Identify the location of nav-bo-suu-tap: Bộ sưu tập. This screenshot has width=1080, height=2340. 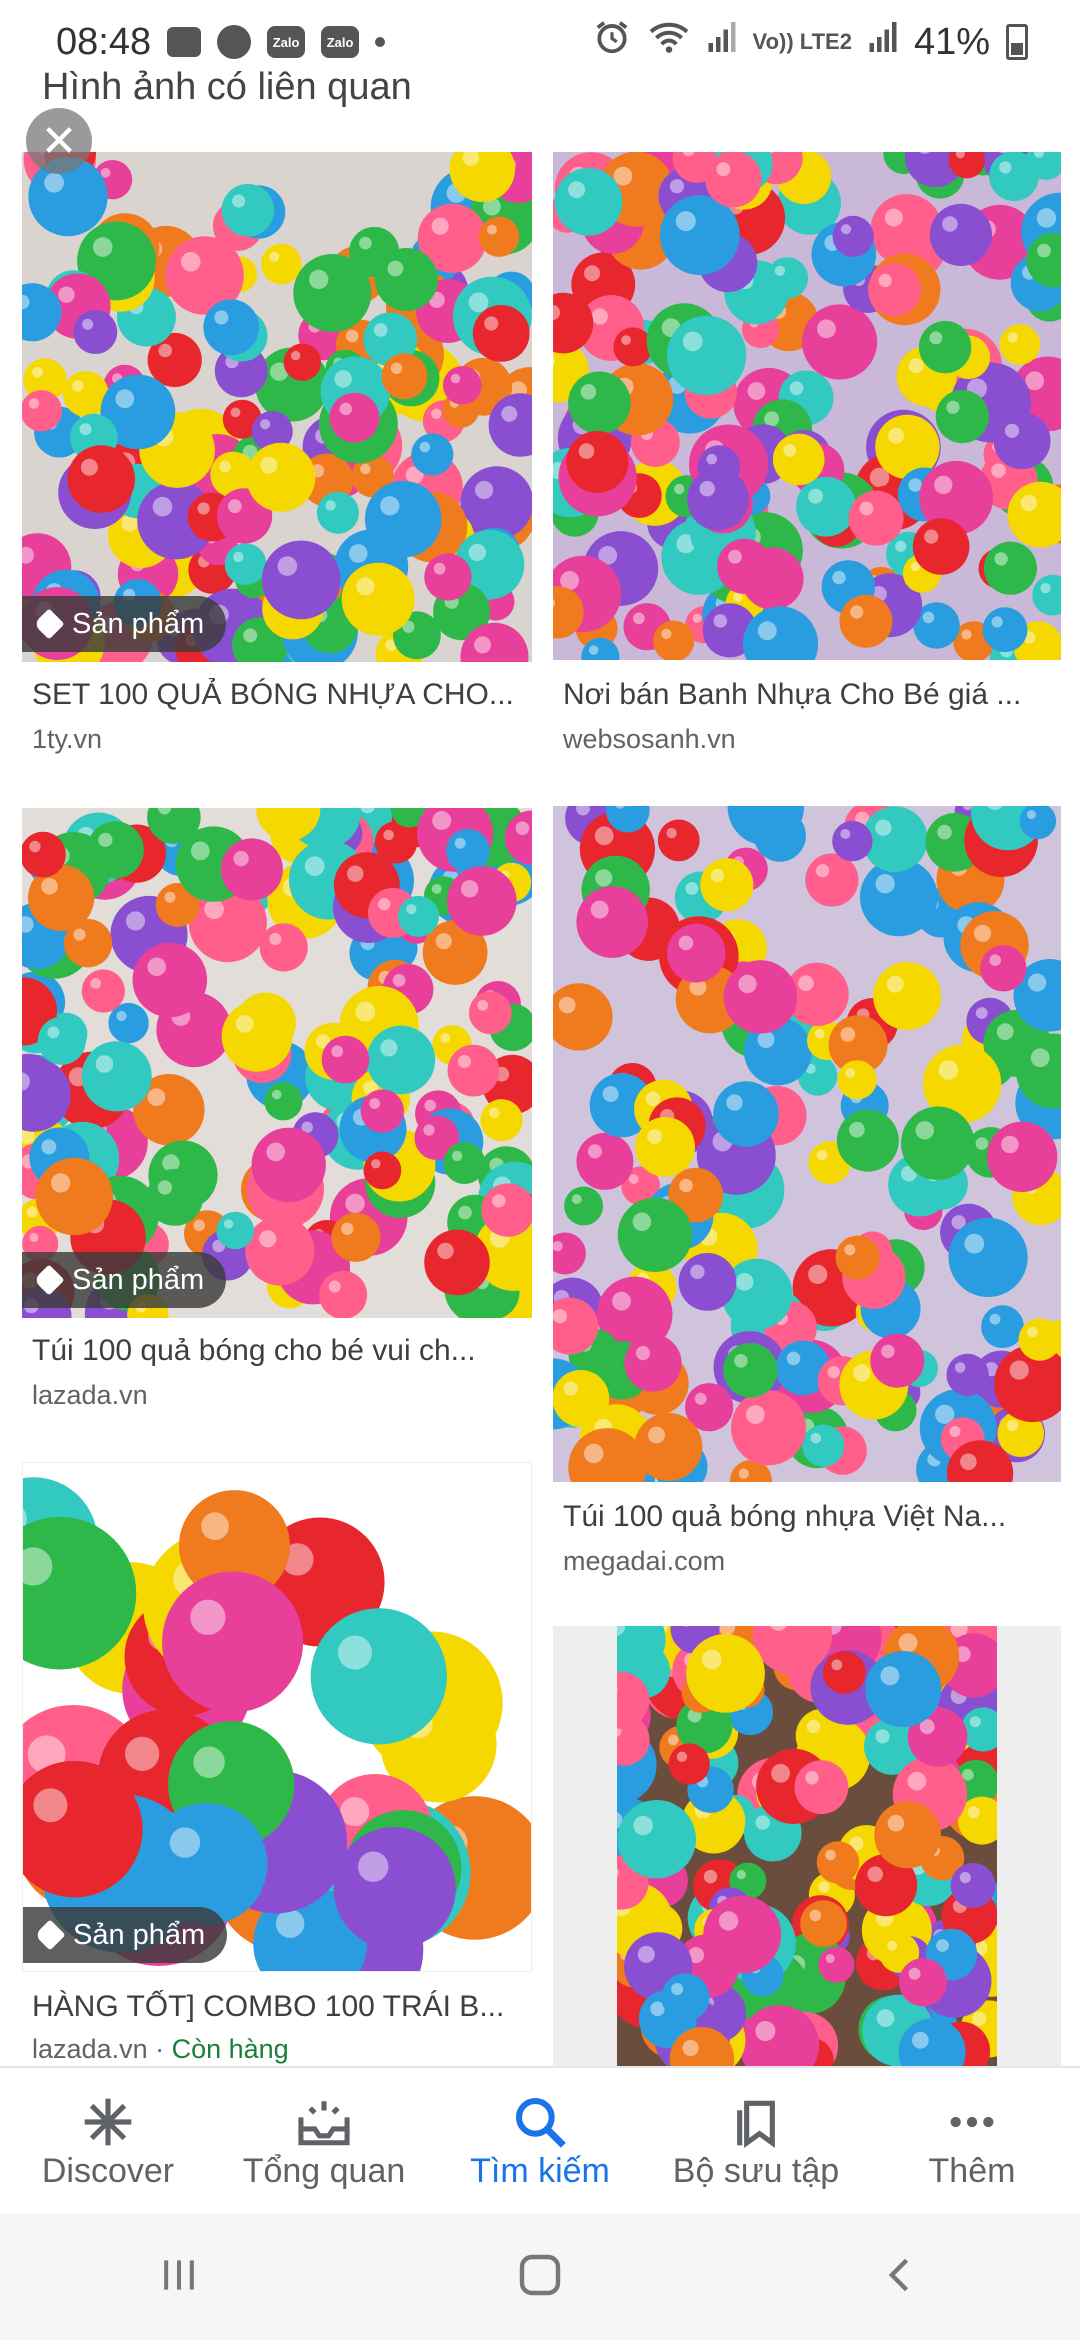
(756, 2142).